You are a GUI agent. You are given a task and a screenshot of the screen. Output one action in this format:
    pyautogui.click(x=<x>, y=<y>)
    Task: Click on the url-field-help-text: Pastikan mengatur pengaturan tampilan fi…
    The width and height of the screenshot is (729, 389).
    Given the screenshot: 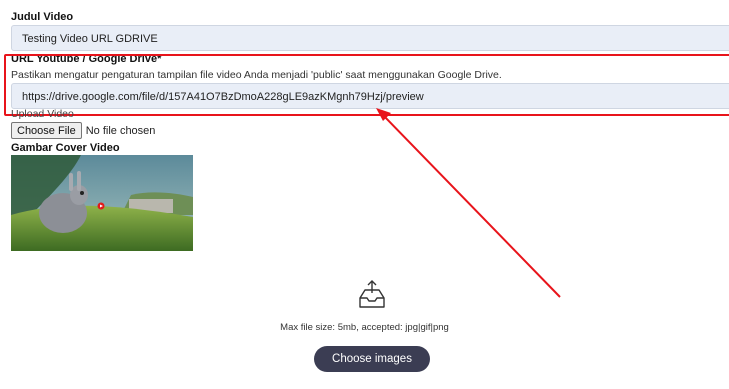 What is the action you would take?
    pyautogui.click(x=256, y=75)
    